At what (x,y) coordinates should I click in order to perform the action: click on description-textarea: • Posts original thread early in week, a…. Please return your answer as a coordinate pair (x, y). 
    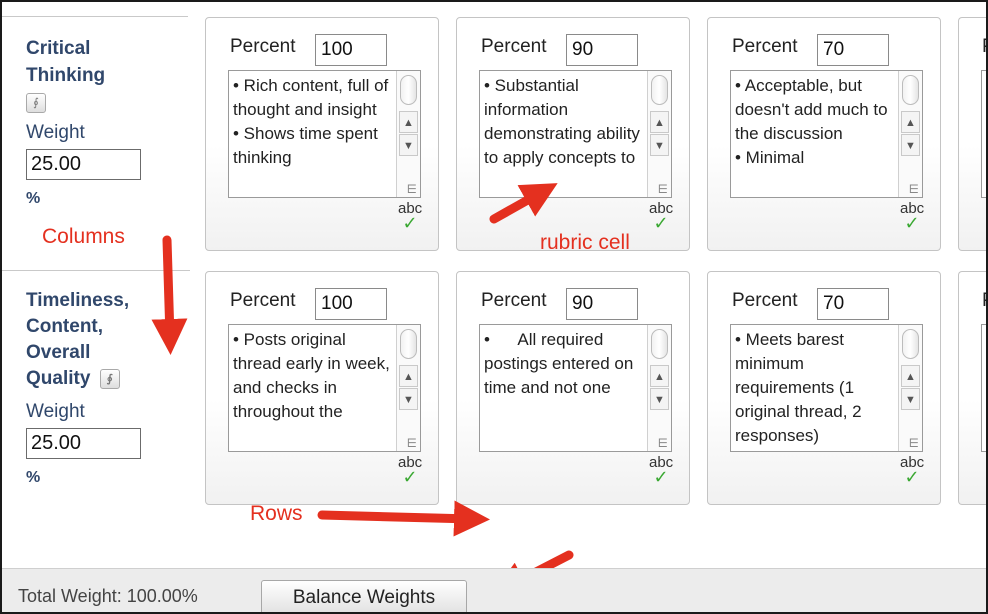
    Looking at the image, I should click on (324, 388).